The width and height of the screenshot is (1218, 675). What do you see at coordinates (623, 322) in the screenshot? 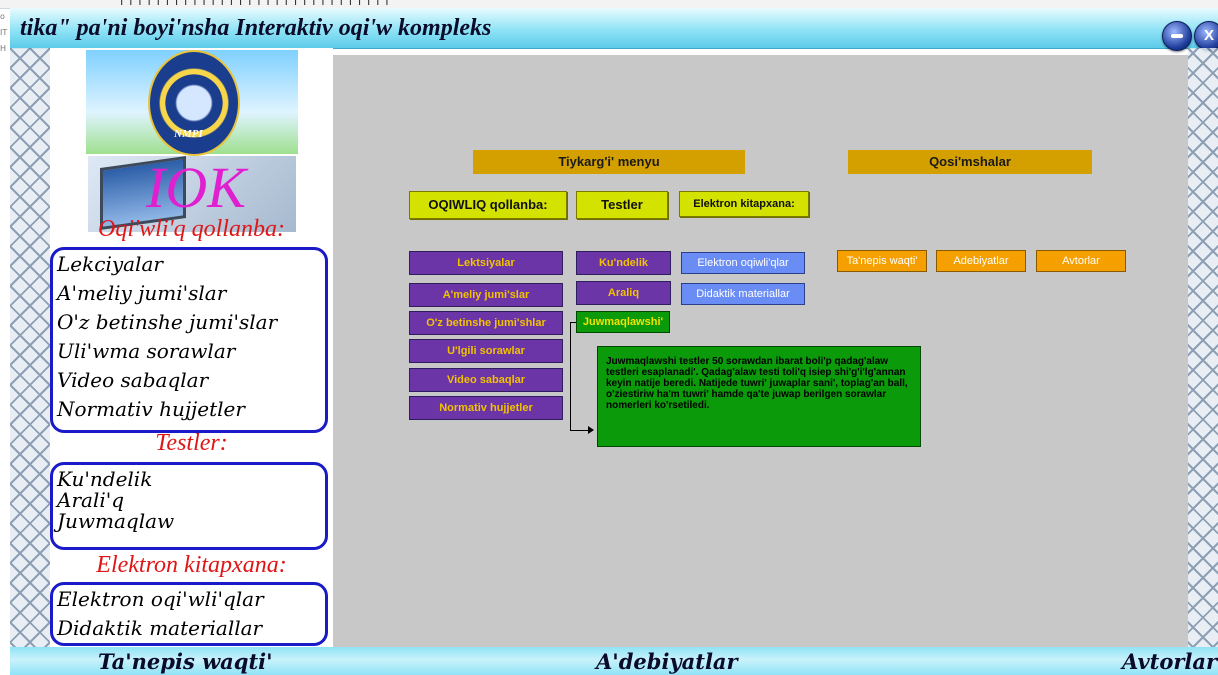
I see `test-item-final-selected: Juwmaqlawshi'` at bounding box center [623, 322].